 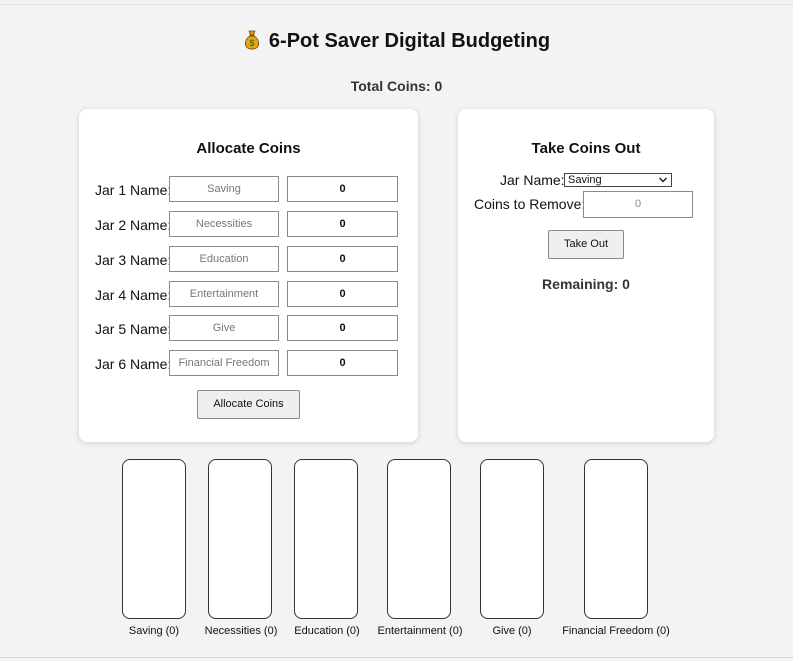 I want to click on jar-1-name-input: Saving, so click(x=224, y=189).